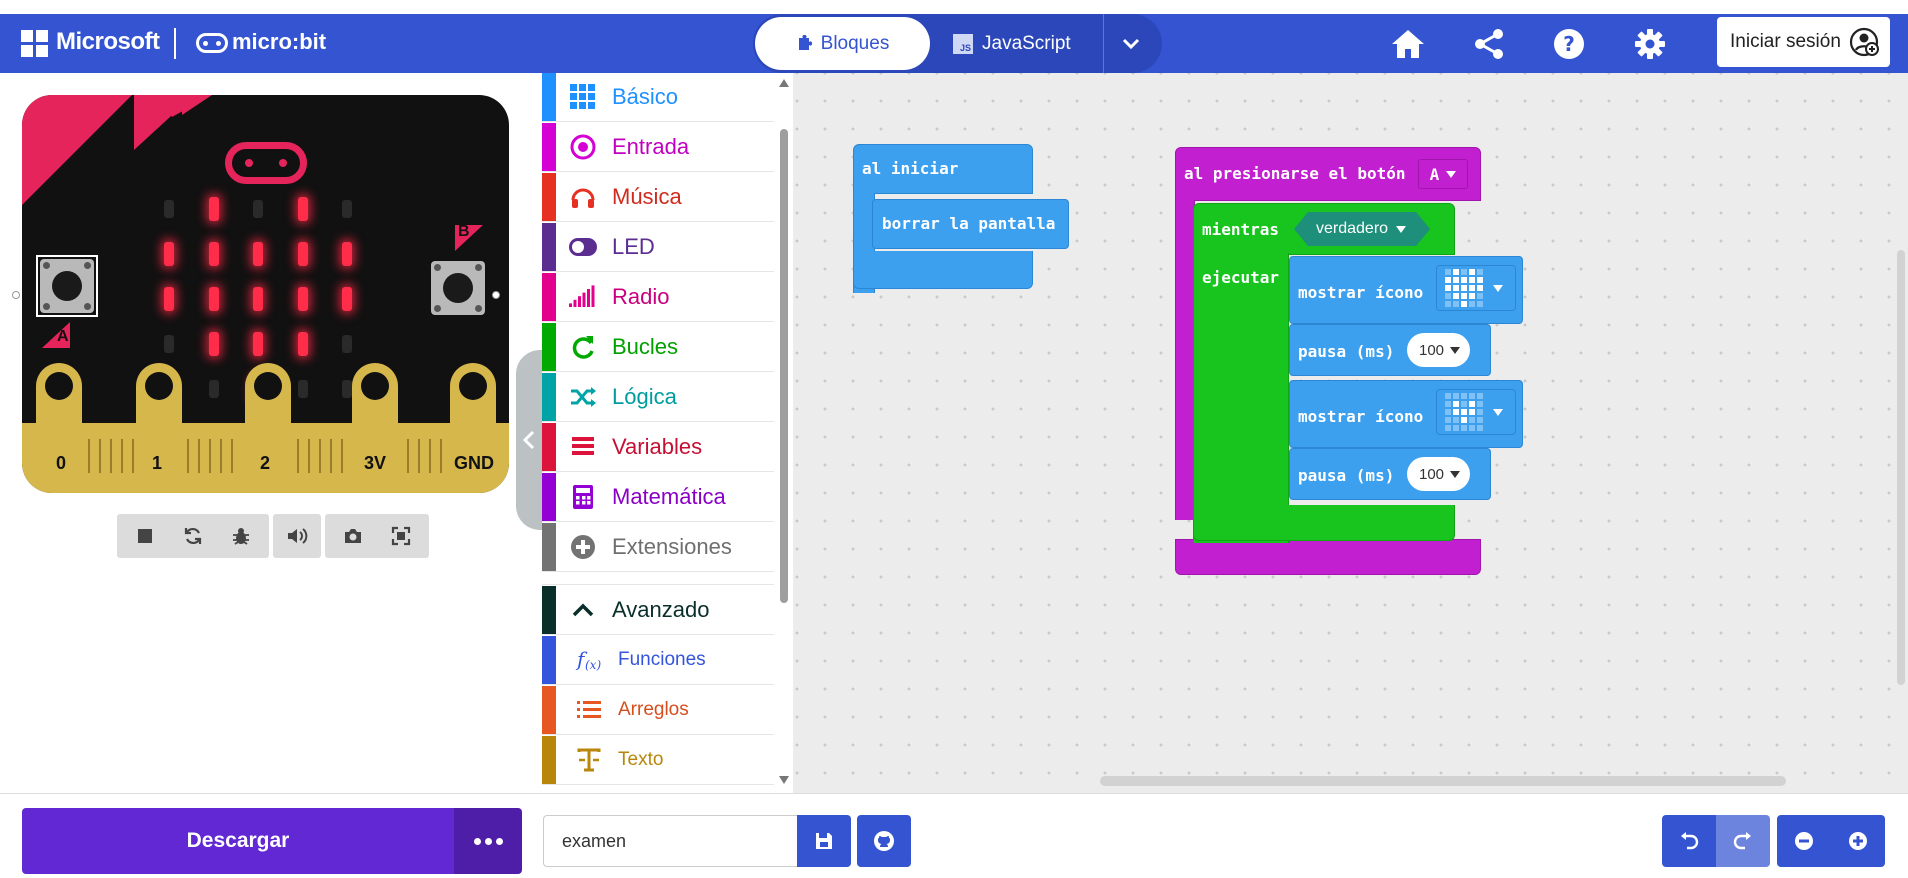 The height and width of the screenshot is (878, 1908). What do you see at coordinates (641, 296) in the screenshot?
I see `category-label: Radio` at bounding box center [641, 296].